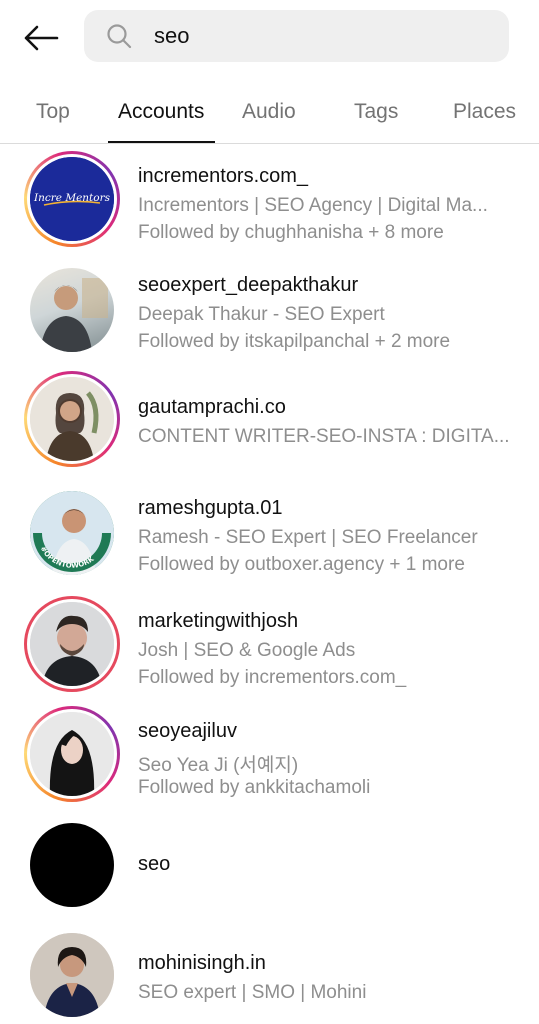 Image resolution: width=539 pixels, height=1024 pixels. I want to click on avatar: #OPENTOWORK, so click(72, 533).